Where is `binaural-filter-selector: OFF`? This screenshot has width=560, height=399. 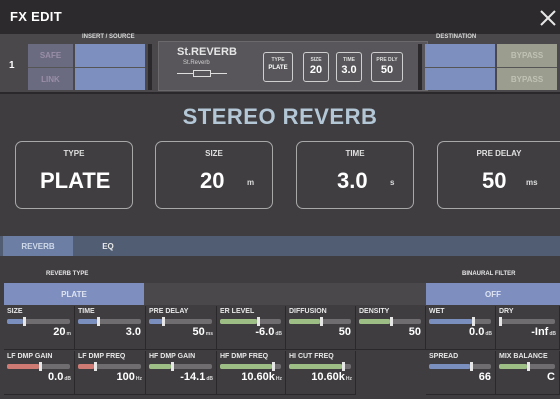
binaural-filter-selector: OFF is located at coordinates (493, 294).